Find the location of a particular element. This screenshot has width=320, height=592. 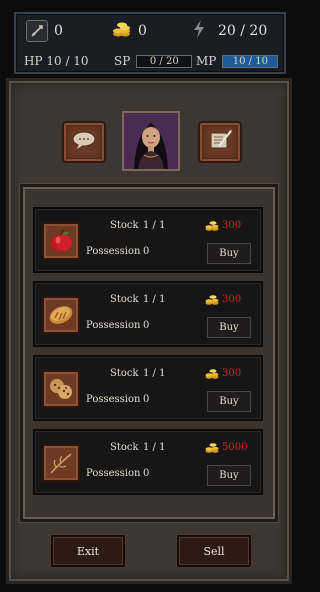

sp-stat: SP 0 / 20 is located at coordinates (153, 61).